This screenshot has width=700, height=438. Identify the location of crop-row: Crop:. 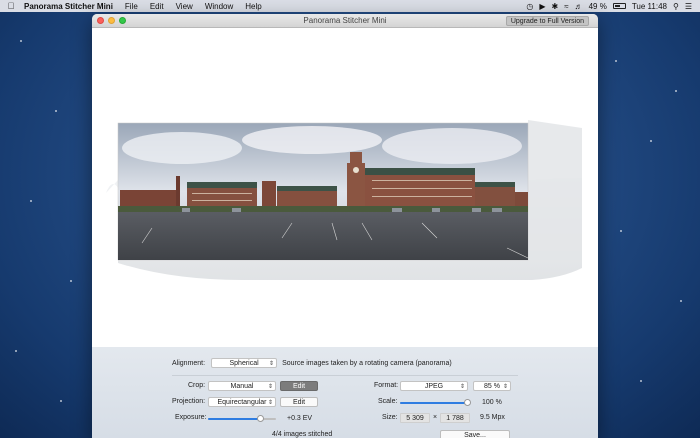
(196, 385).